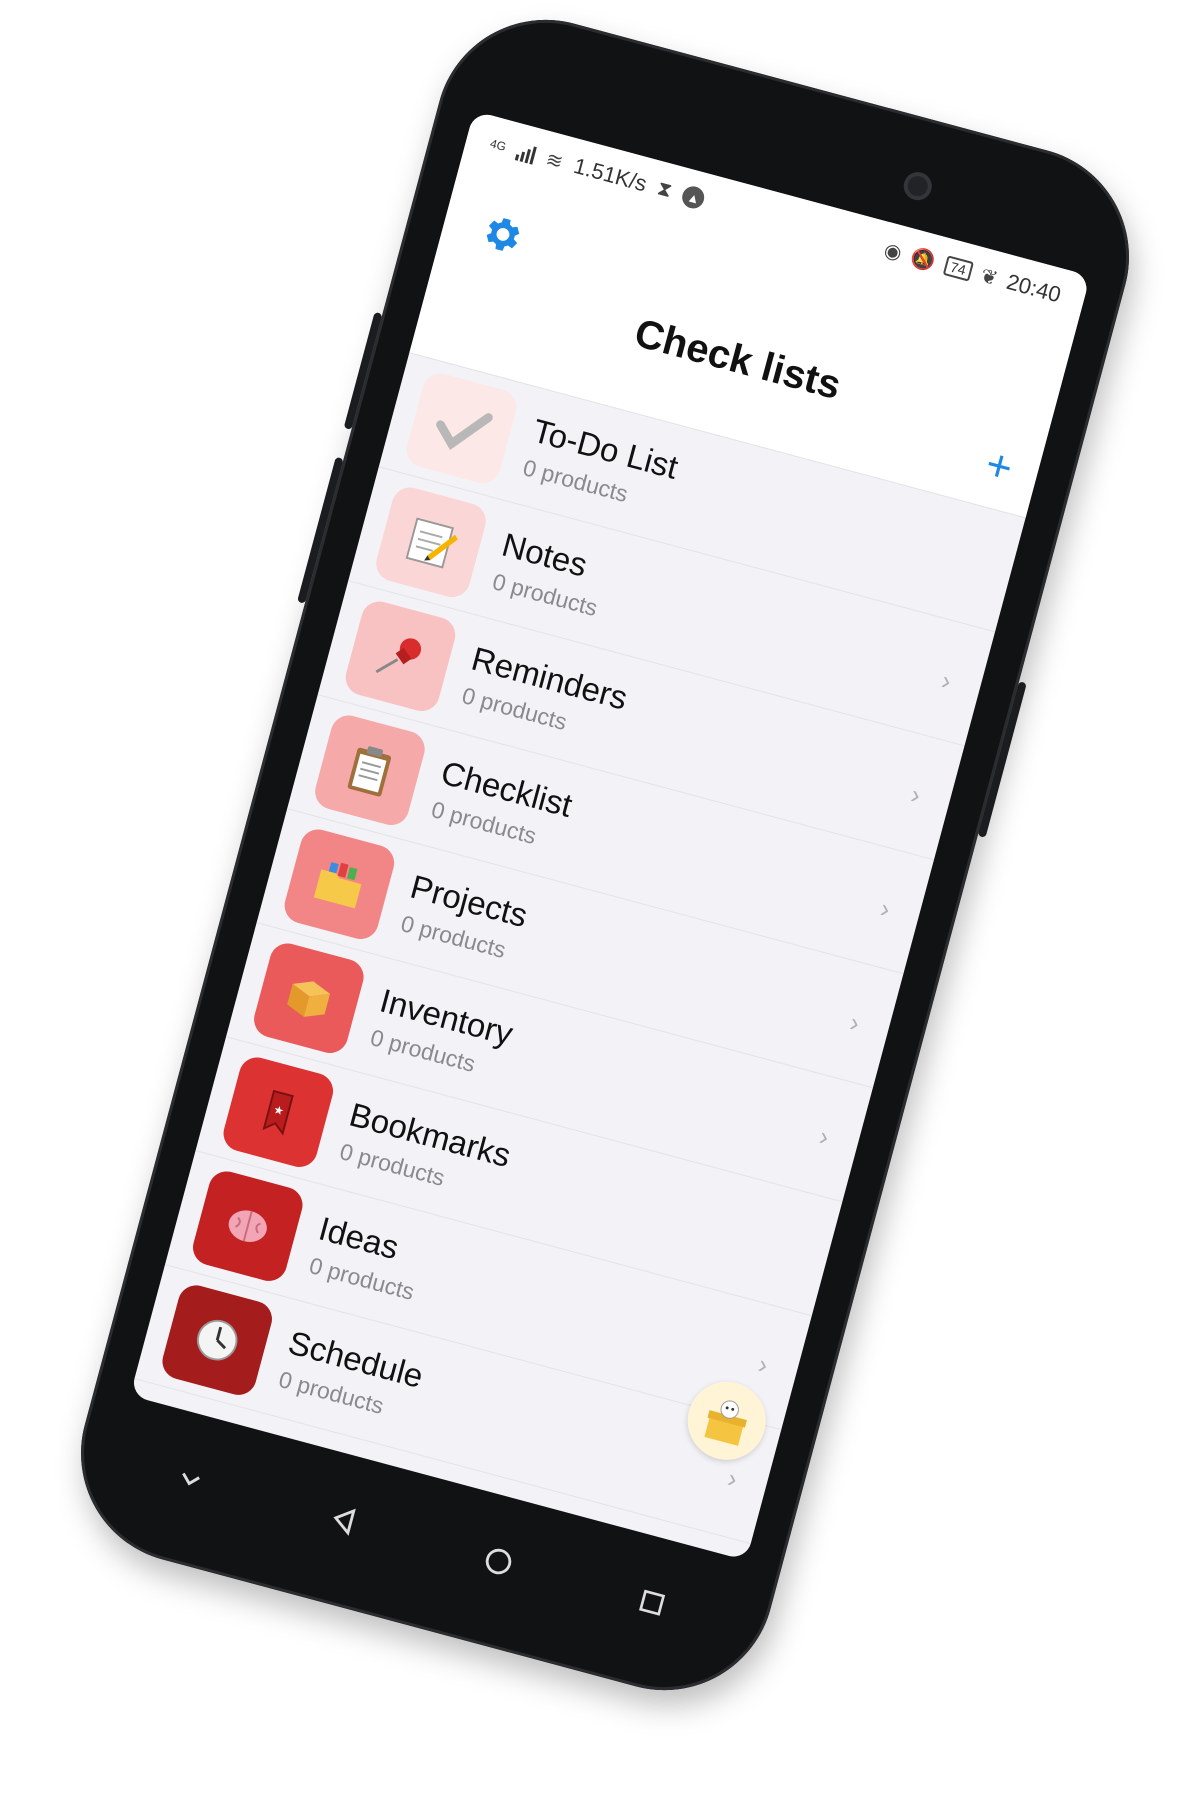 The image size is (1192, 1804). I want to click on folder-icon, so click(337, 884).